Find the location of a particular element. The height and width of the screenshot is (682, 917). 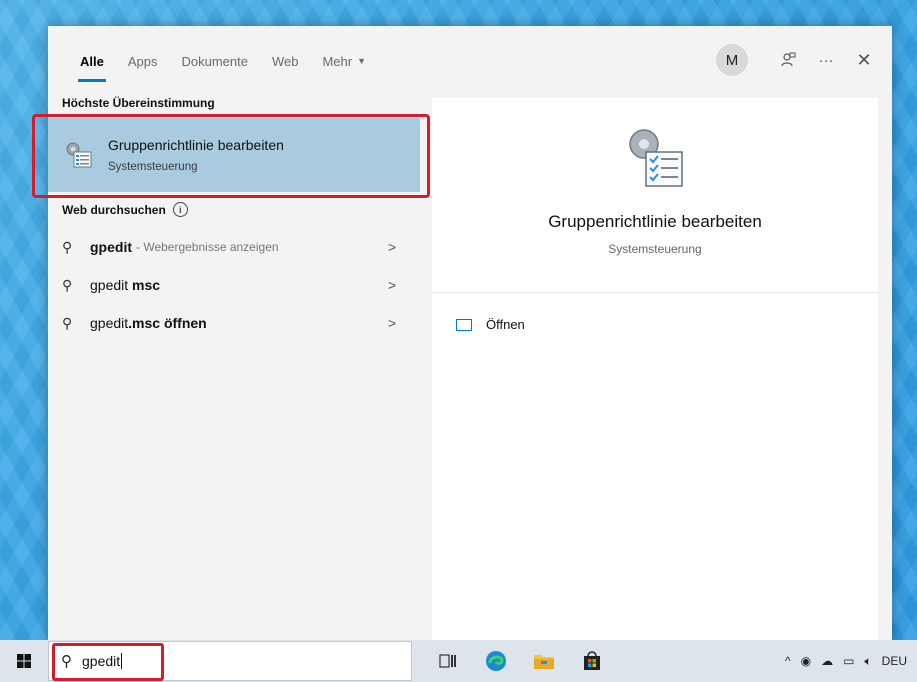

group-policy-icon is located at coordinates (79, 155).